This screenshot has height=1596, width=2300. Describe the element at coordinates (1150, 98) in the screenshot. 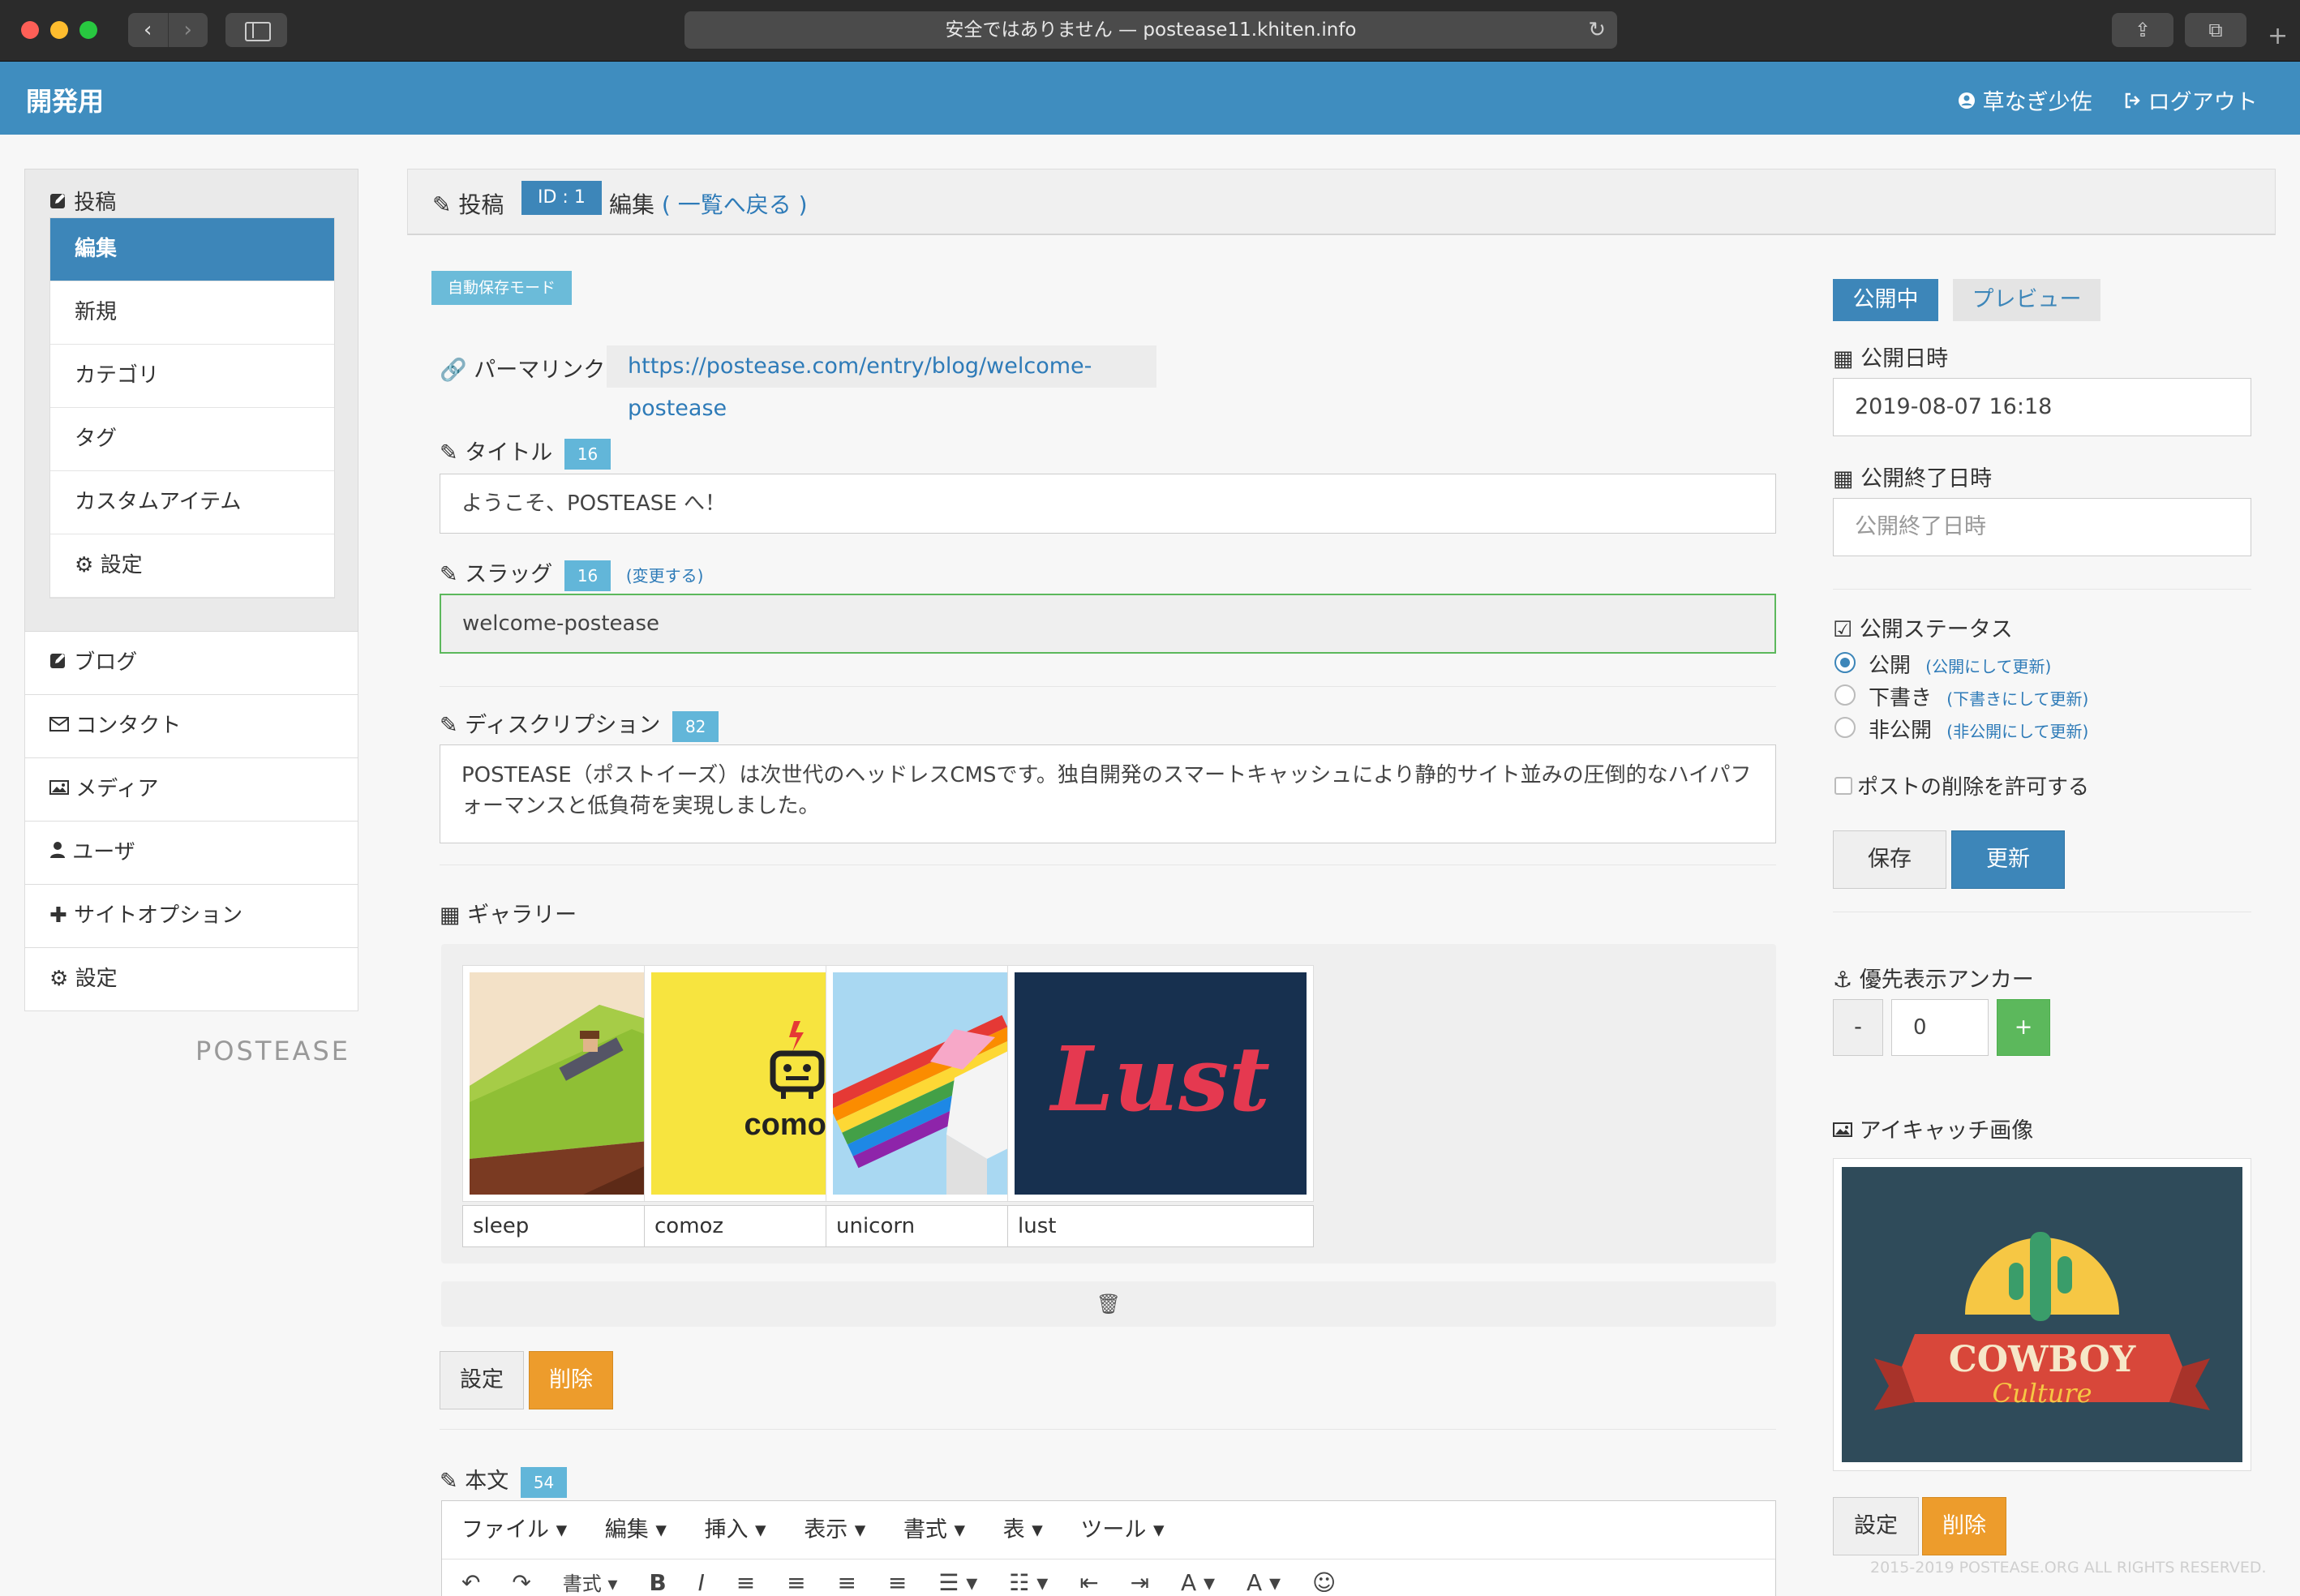

I see `app-header: 開発用 草なぎ少佐 ログアウト` at that location.